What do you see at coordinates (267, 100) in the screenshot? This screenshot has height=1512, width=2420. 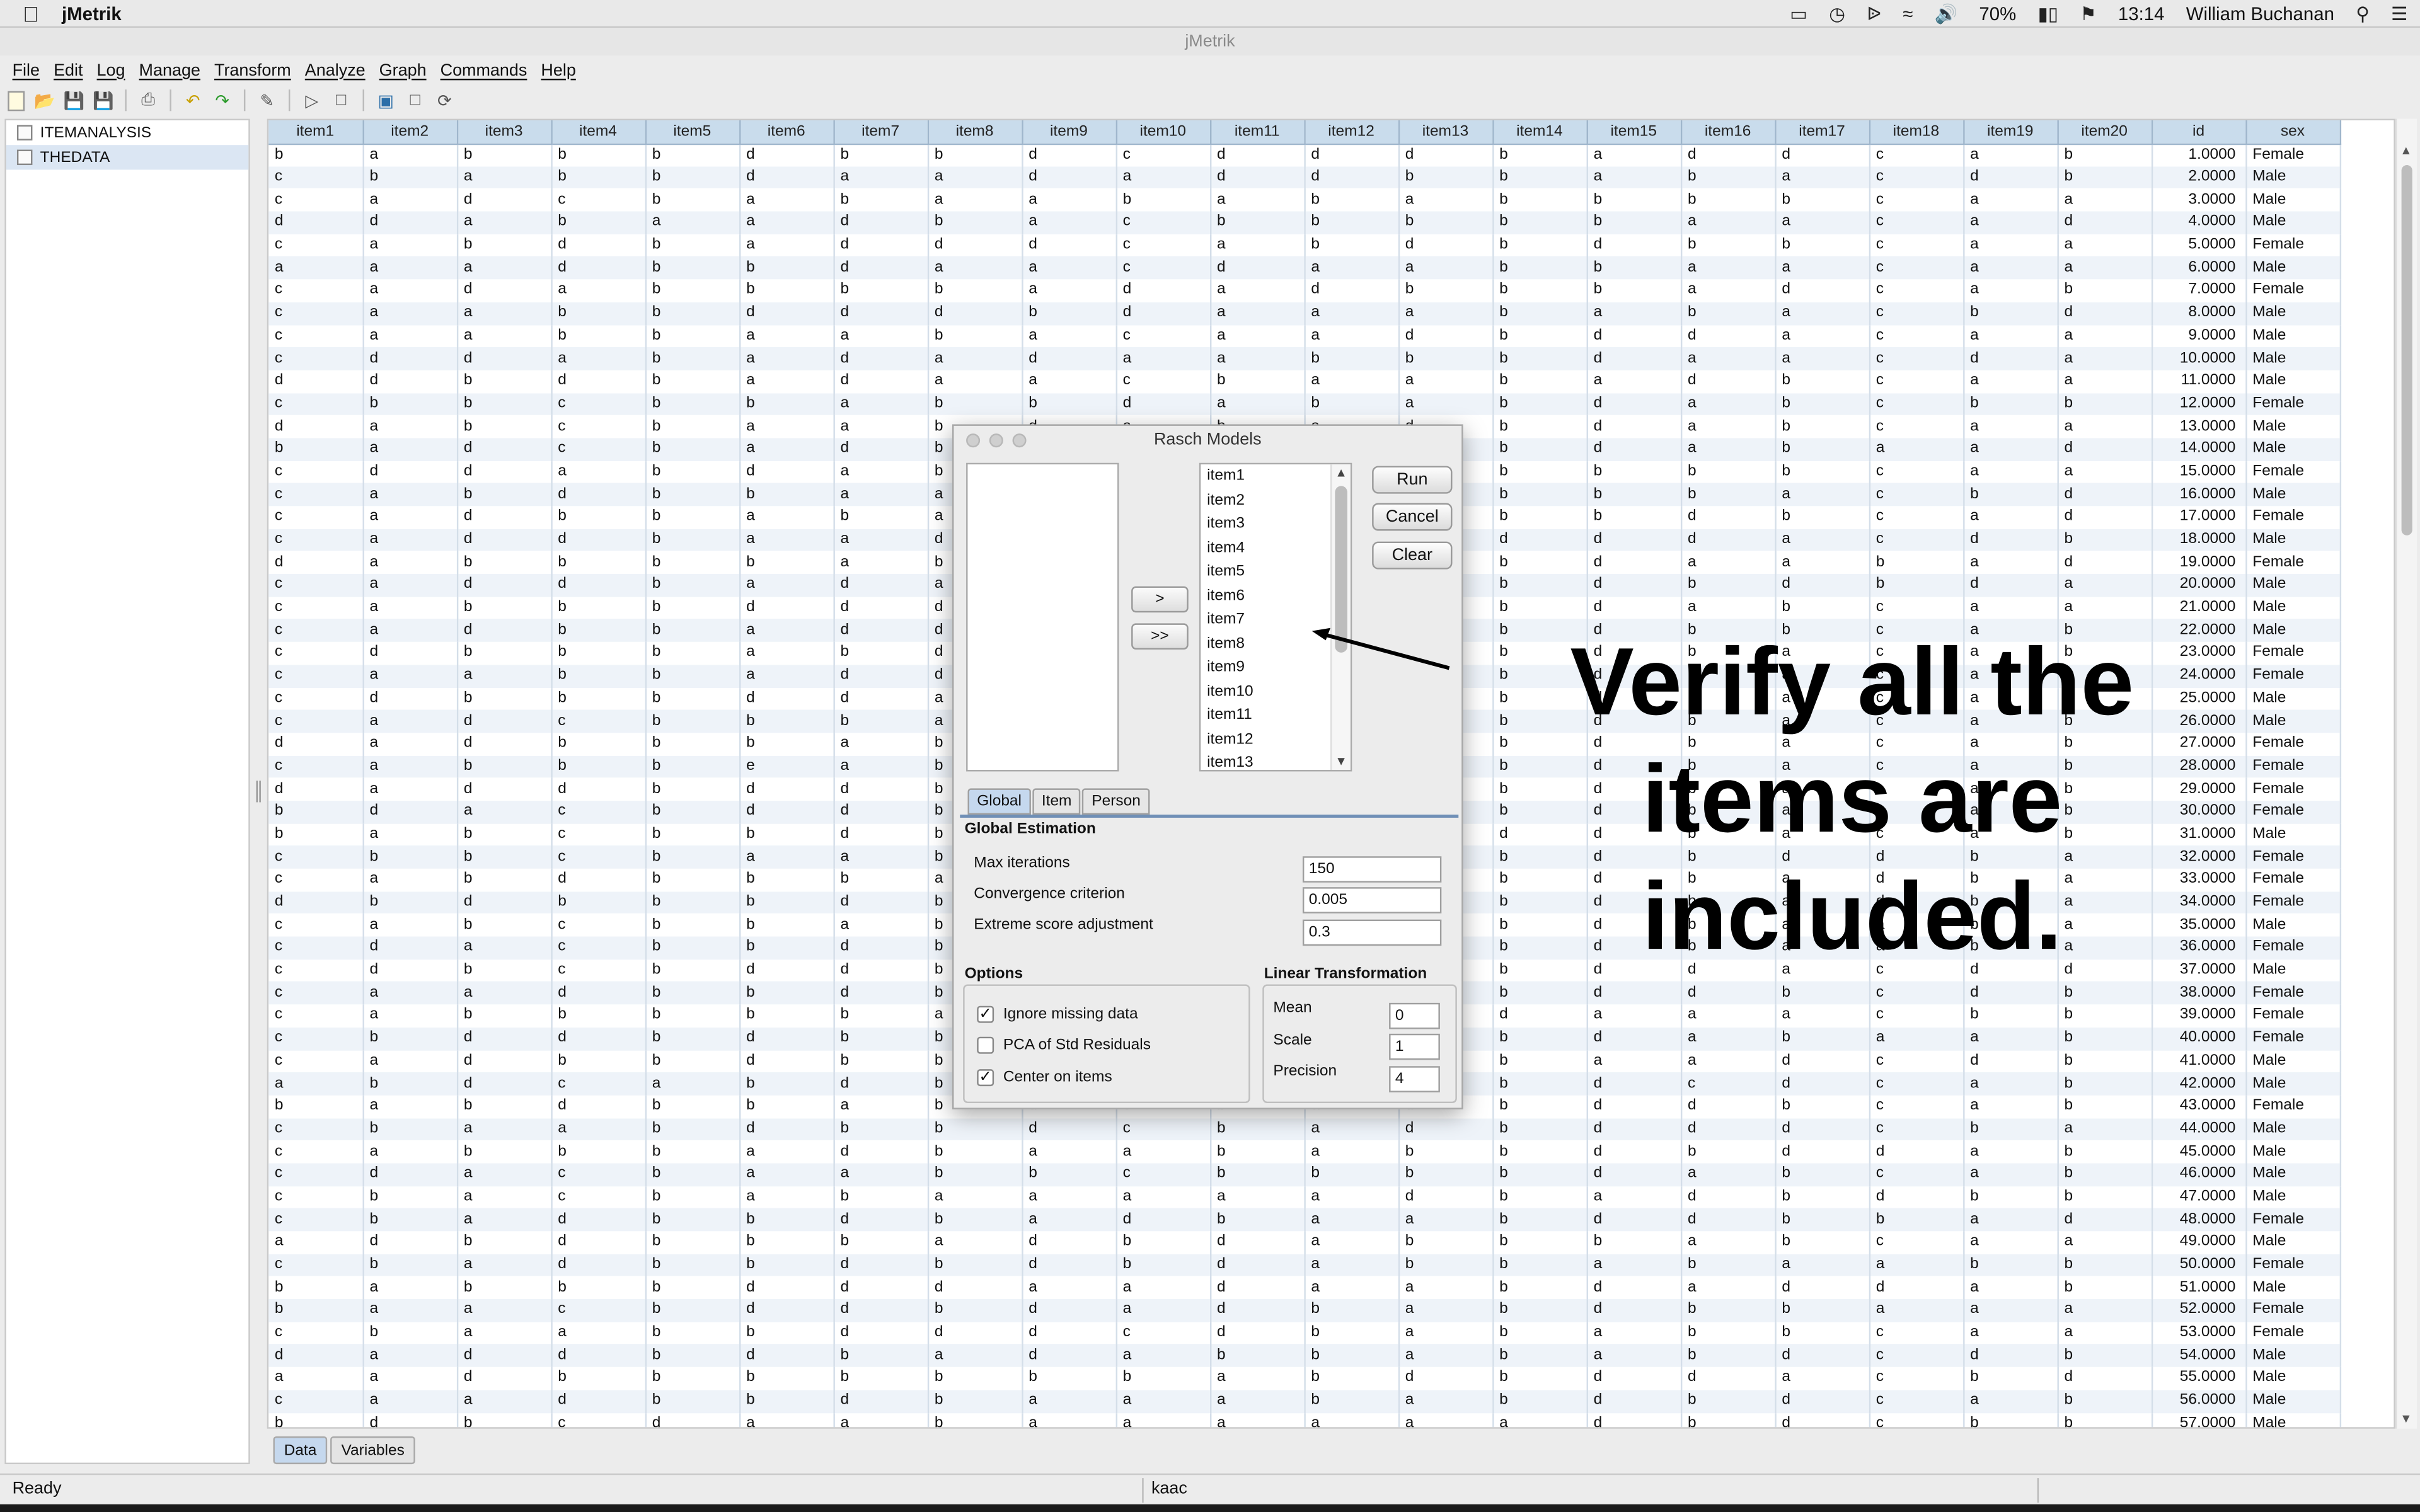 I see `edit-icon: ✎` at bounding box center [267, 100].